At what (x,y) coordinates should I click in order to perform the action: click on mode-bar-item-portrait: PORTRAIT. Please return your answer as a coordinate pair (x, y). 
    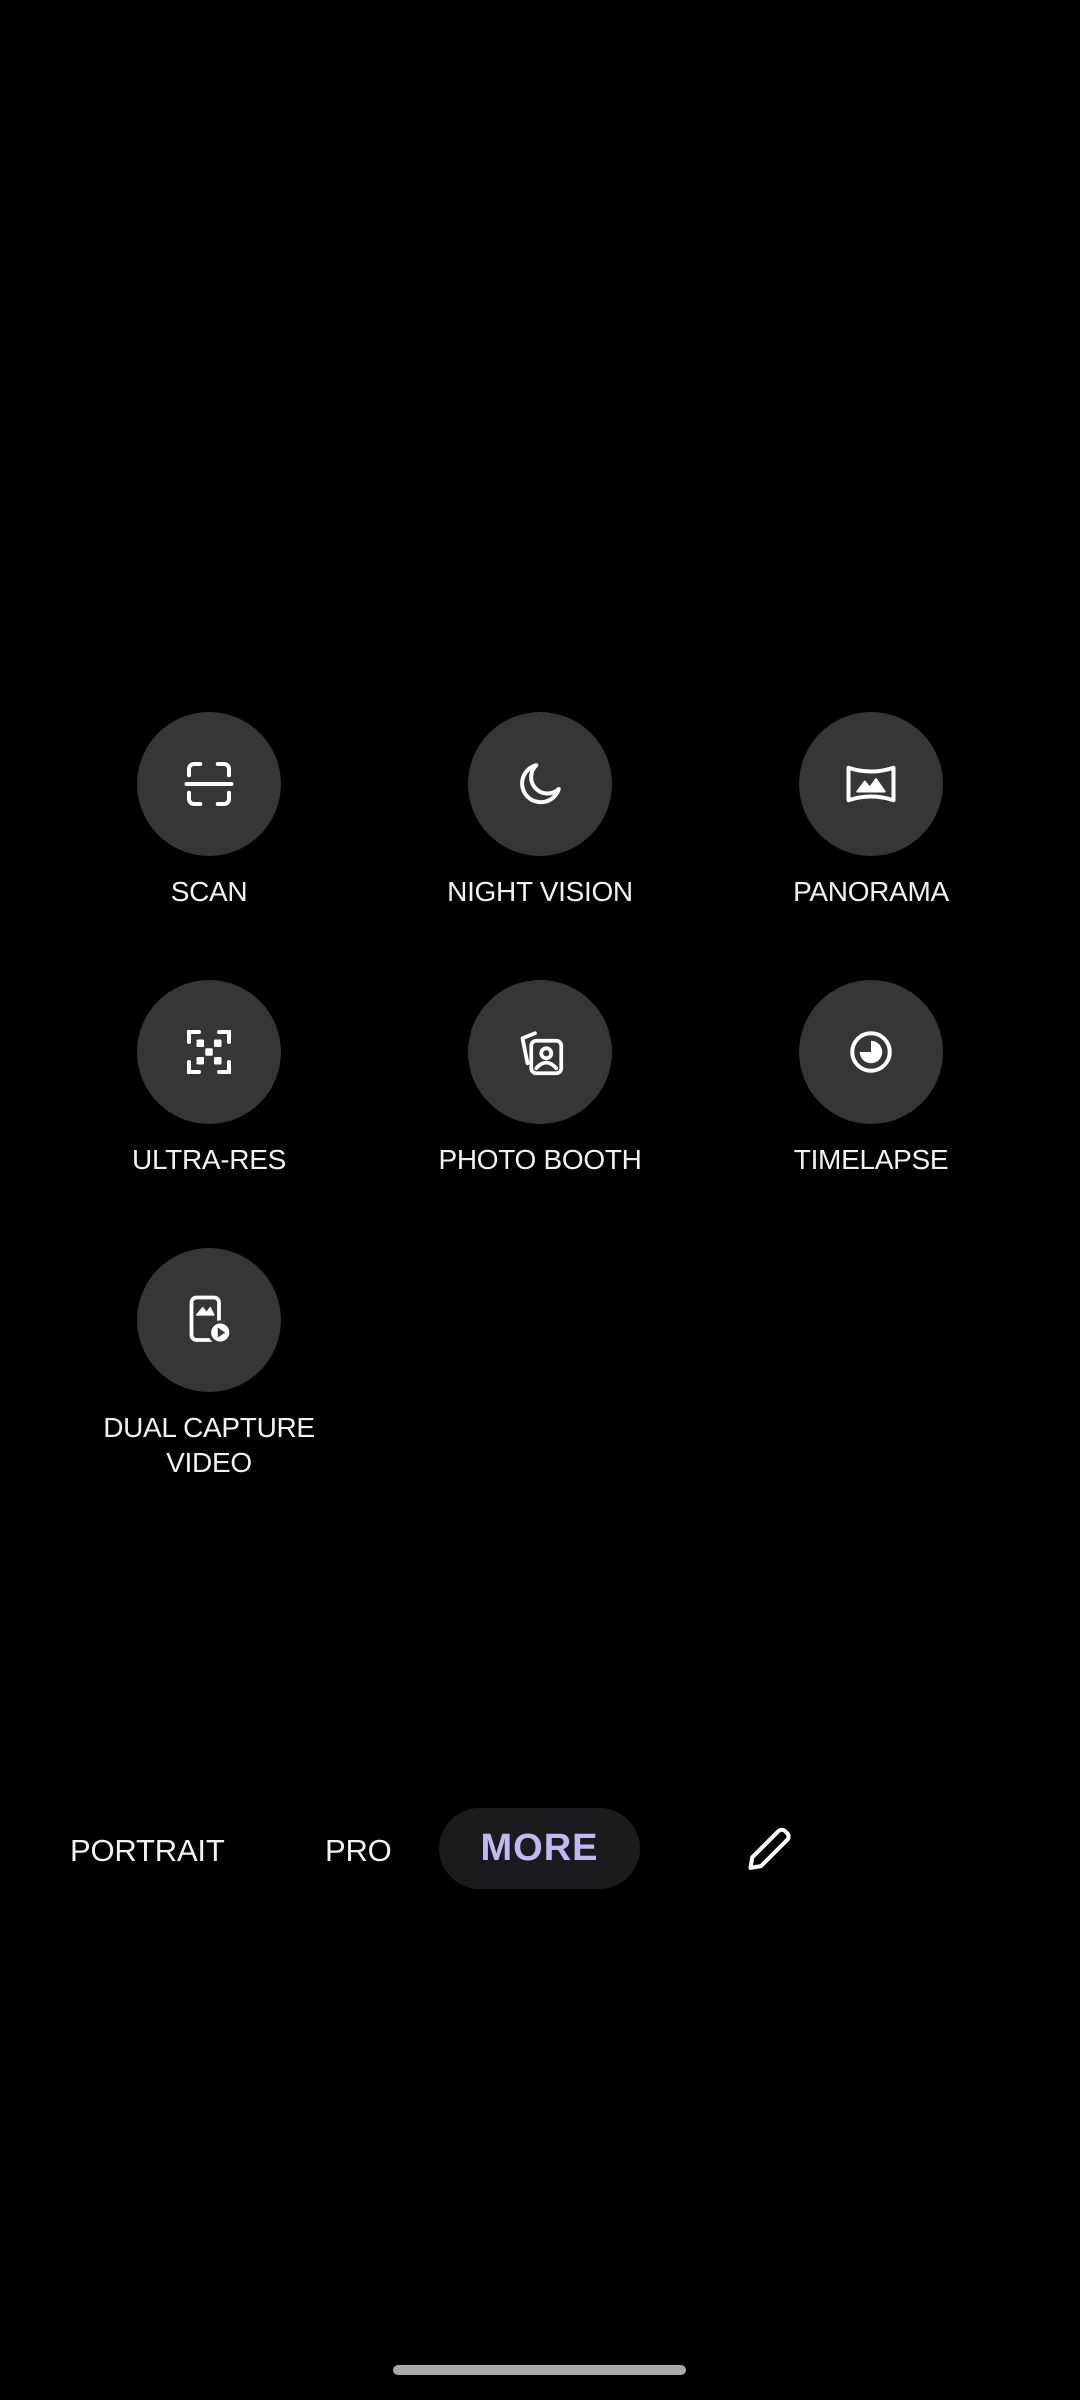
    Looking at the image, I should click on (147, 1851).